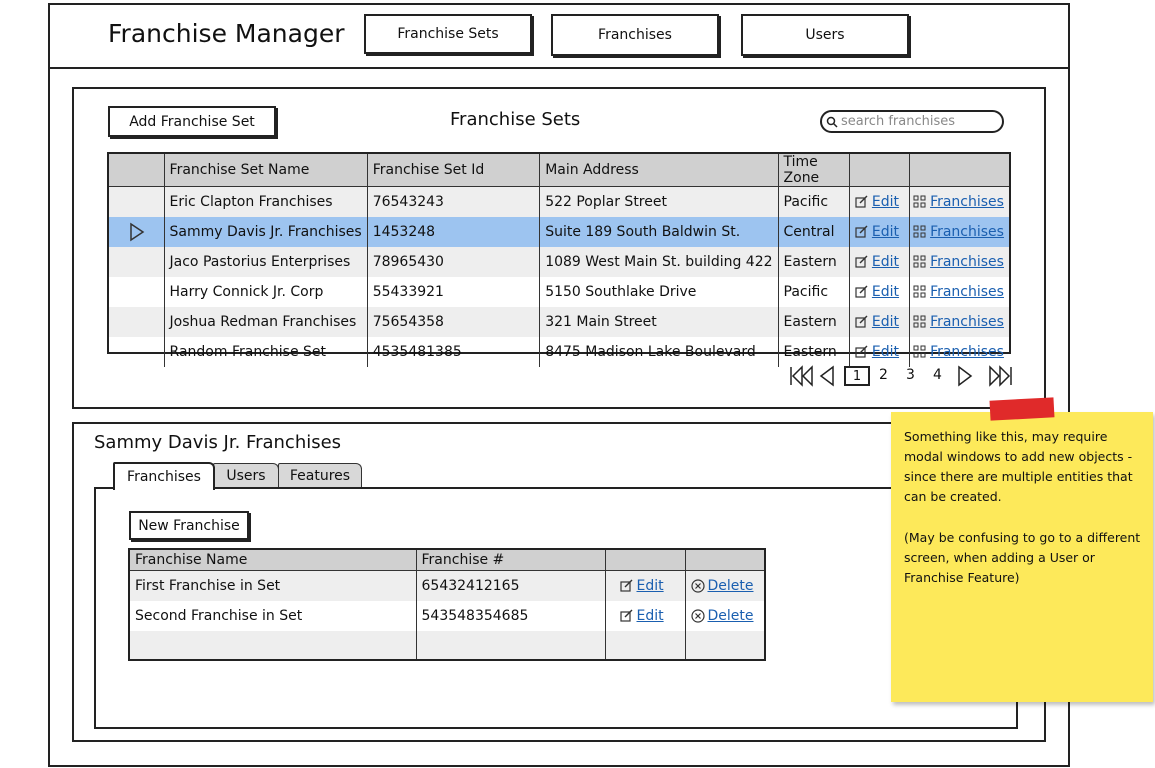 The width and height of the screenshot is (1155, 768). I want to click on franchise-sets-title: Franchise Sets, so click(515, 119).